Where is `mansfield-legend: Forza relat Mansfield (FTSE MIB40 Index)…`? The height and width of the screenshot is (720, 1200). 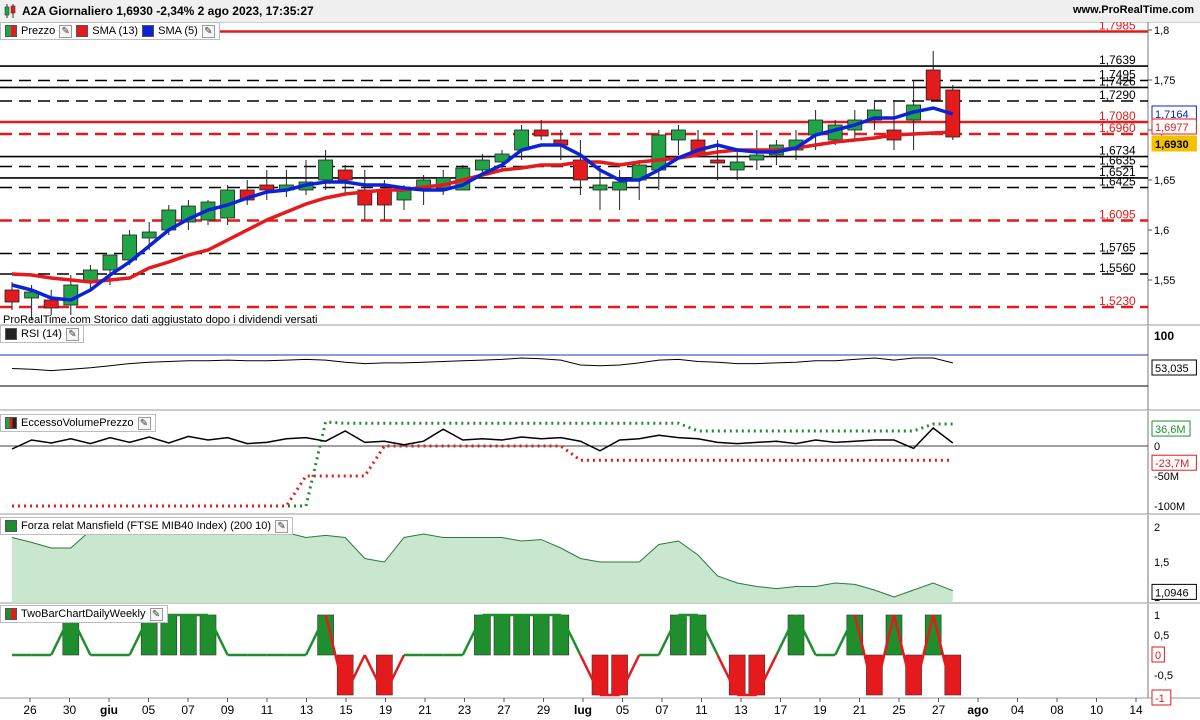 mansfield-legend: Forza relat Mansfield (FTSE MIB40 Index)… is located at coordinates (147, 526).